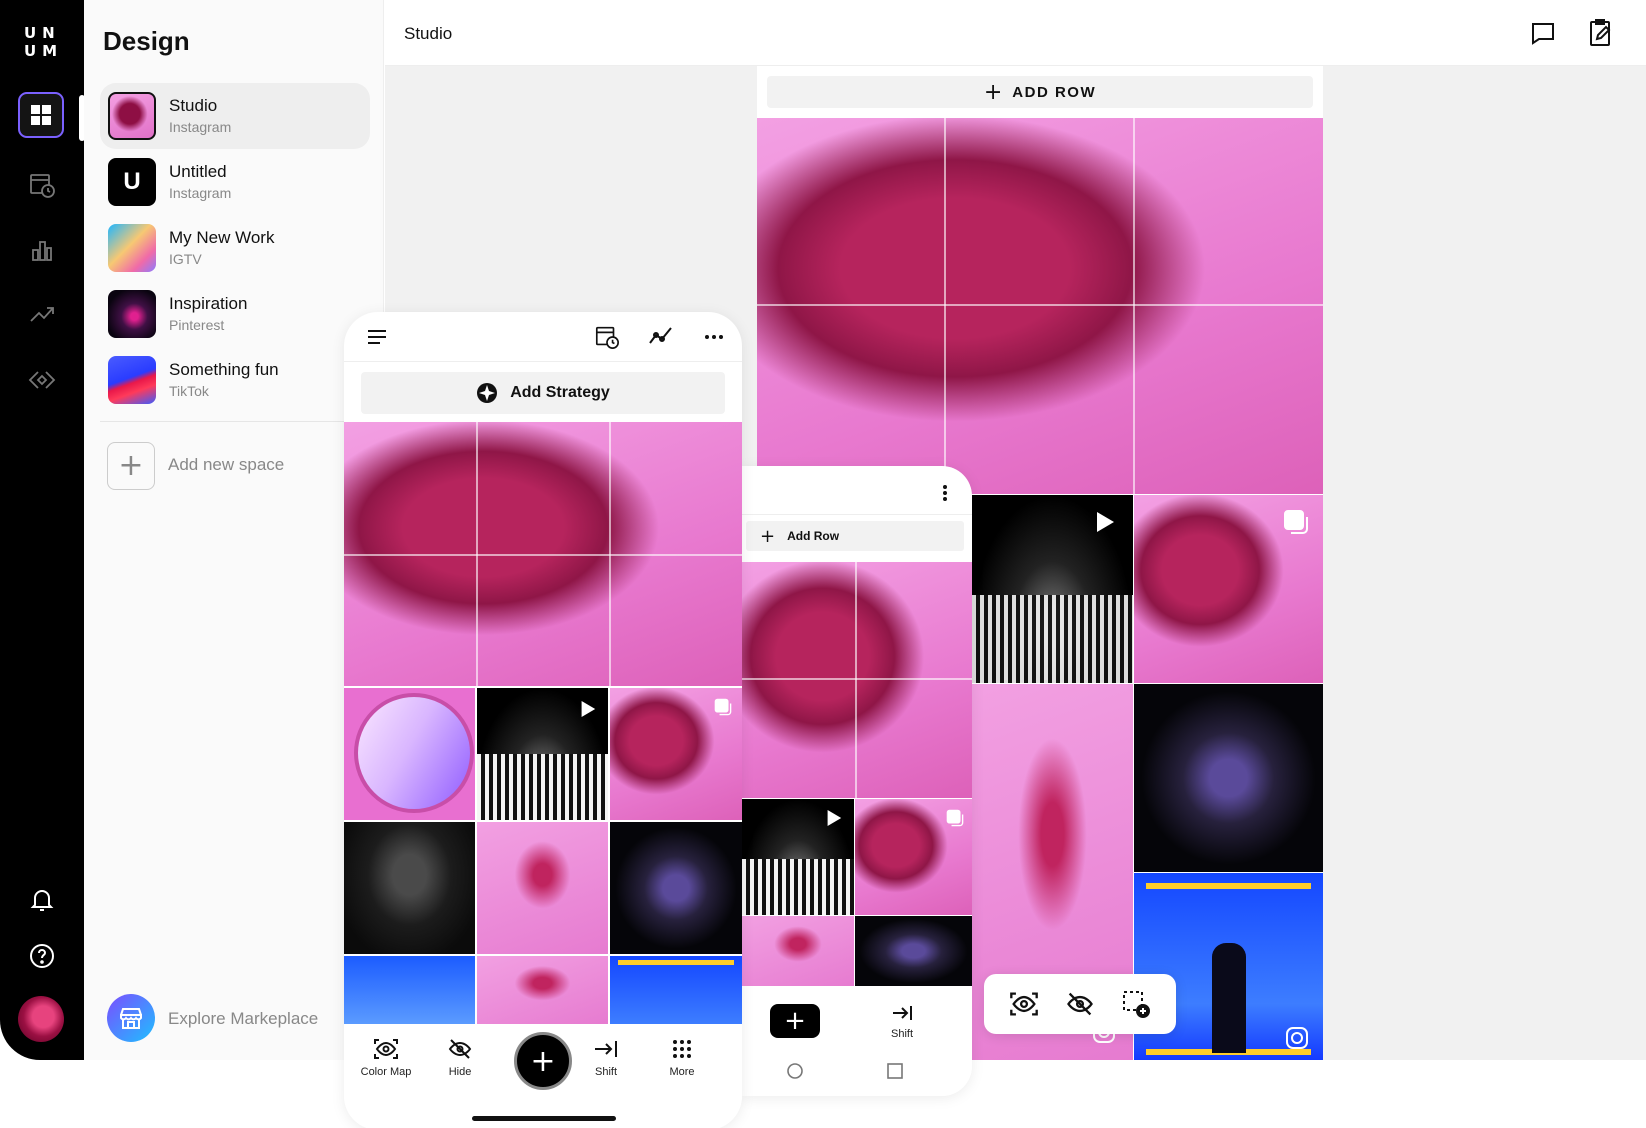  I want to click on comments-button, so click(1543, 35).